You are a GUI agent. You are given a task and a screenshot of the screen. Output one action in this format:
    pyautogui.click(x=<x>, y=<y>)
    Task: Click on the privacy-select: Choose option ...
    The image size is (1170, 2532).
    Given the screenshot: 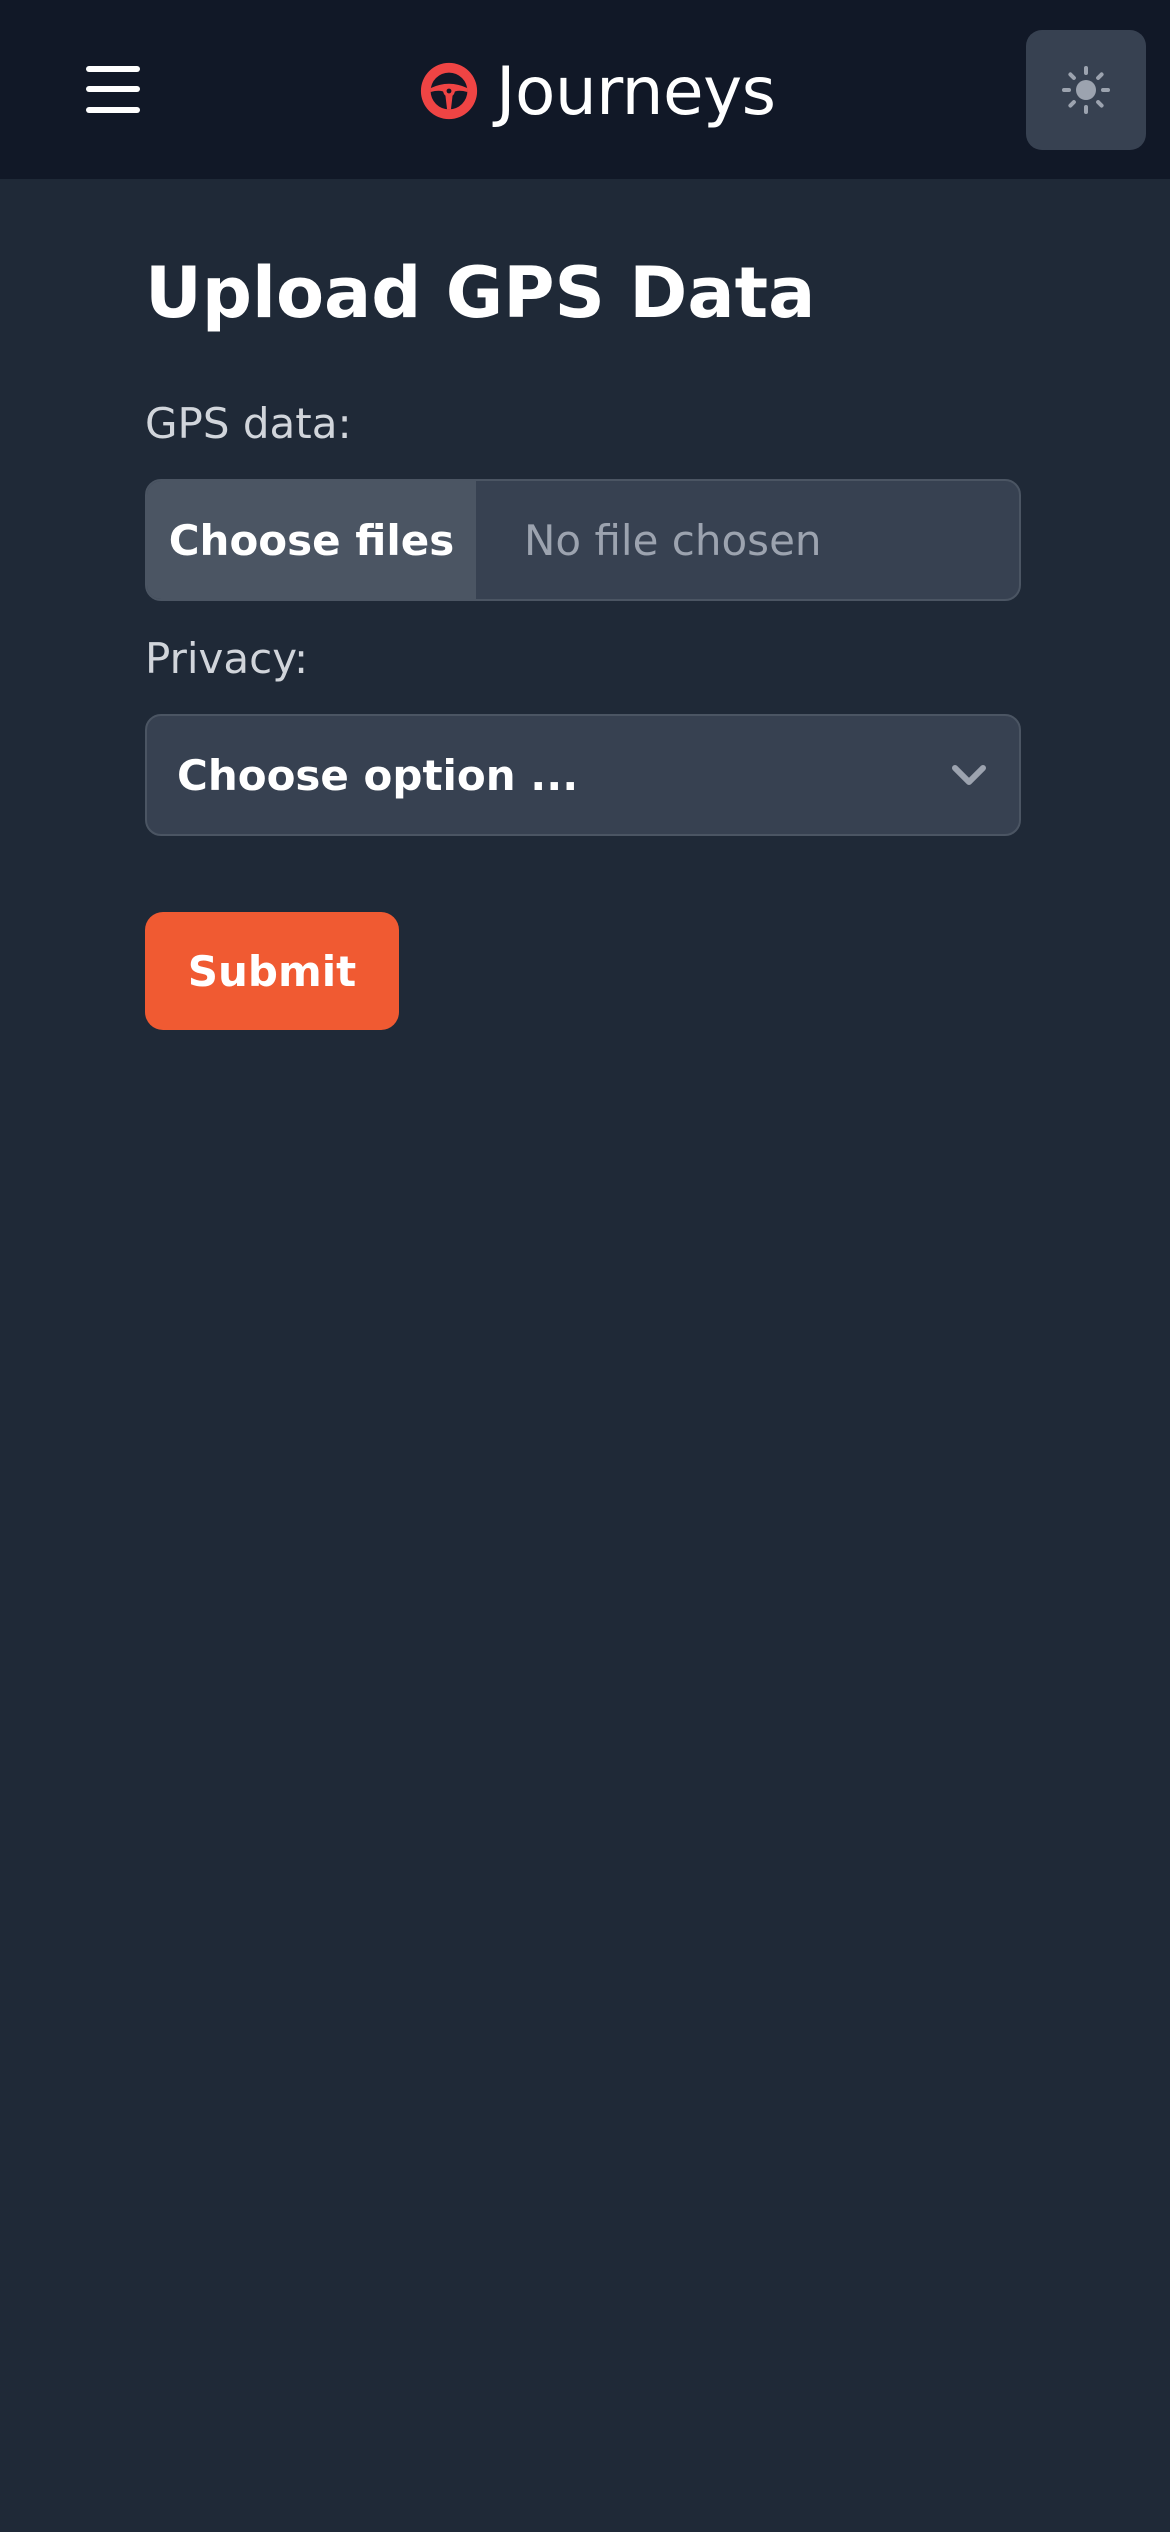 What is the action you would take?
    pyautogui.click(x=583, y=775)
    